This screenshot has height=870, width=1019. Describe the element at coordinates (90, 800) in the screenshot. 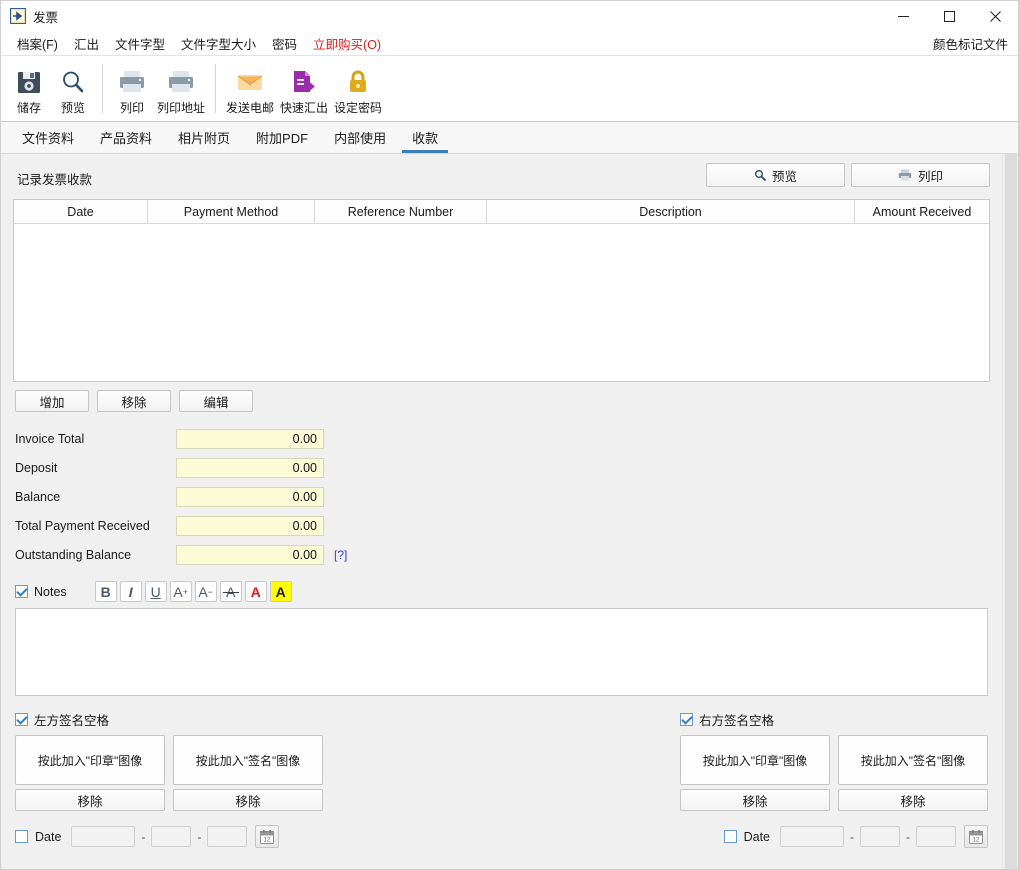

I see `left-stamp-remove-button: 移除` at that location.